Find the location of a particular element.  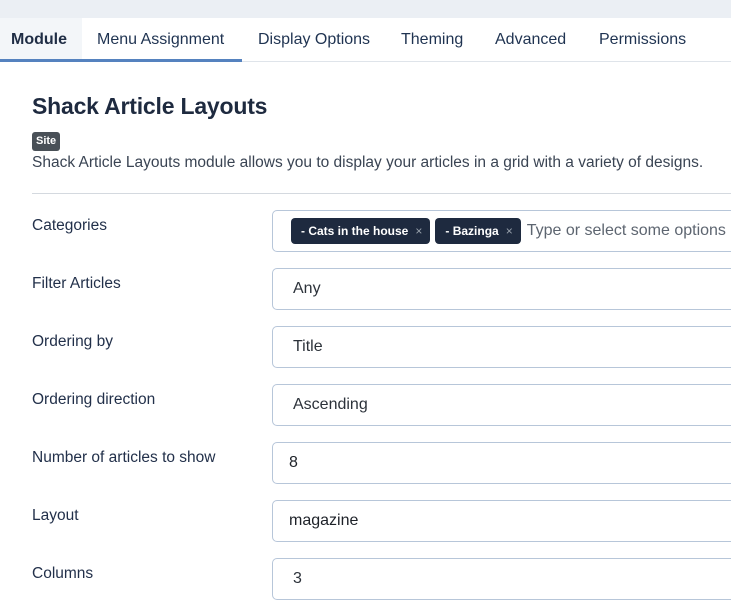

layout-value: magazine is located at coordinates (324, 520).